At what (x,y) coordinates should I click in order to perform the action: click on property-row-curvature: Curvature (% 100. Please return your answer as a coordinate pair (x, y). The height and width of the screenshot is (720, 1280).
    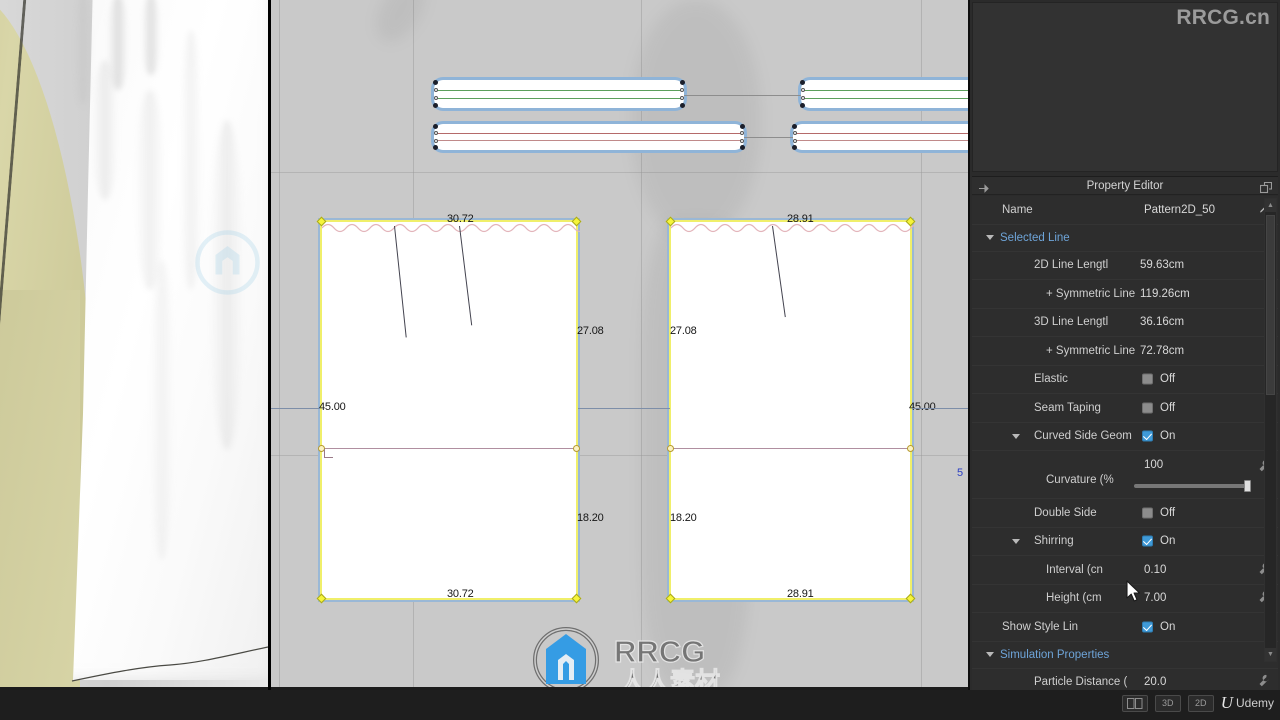
    Looking at the image, I should click on (1125, 475).